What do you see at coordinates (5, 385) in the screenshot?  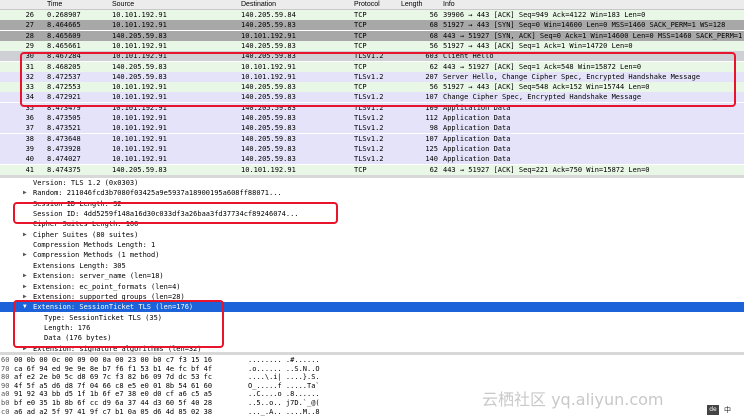 I see `hex-offset: 90` at bounding box center [5, 385].